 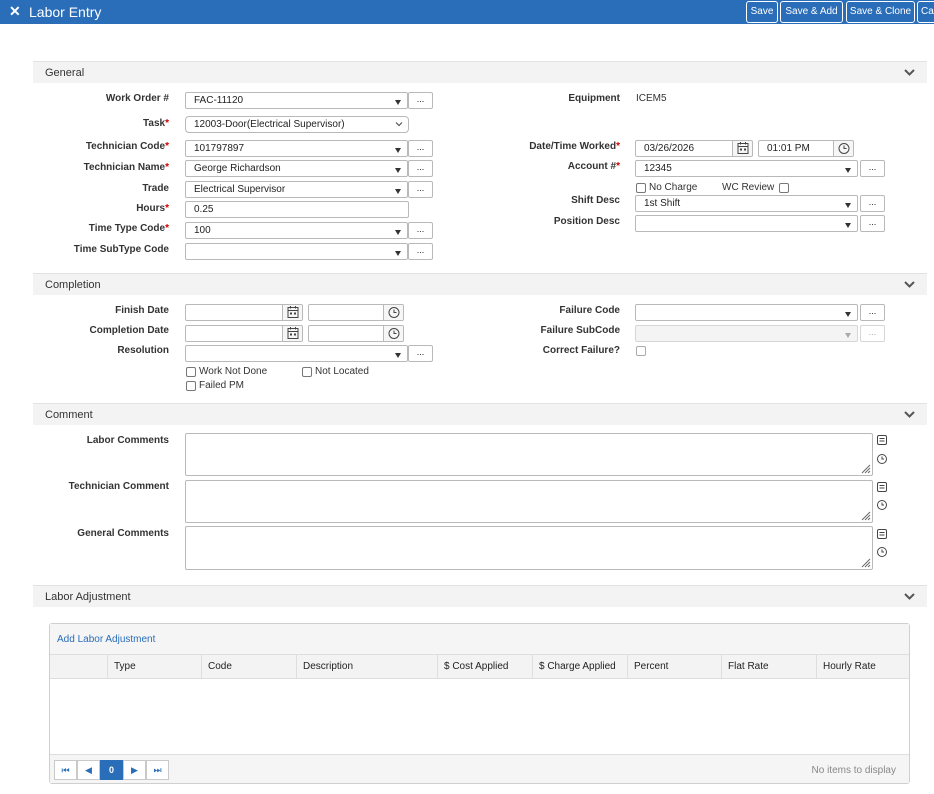 What do you see at coordinates (529, 501) in the screenshot?
I see `technician-comment-textarea` at bounding box center [529, 501].